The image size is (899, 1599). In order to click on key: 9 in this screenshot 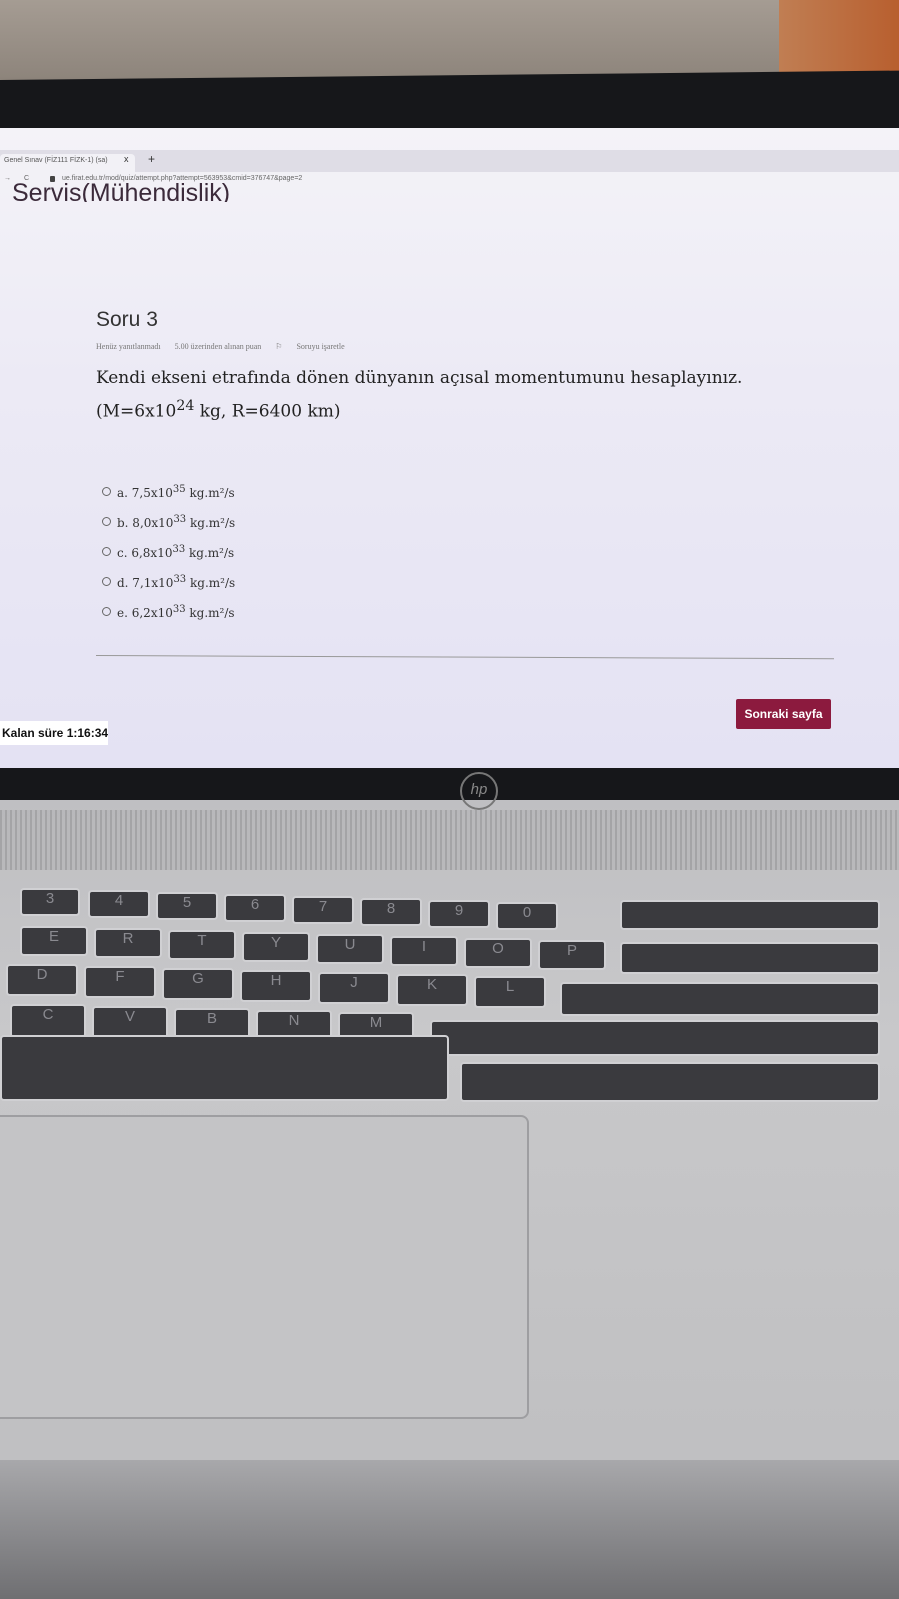, I will do `click(459, 914)`.